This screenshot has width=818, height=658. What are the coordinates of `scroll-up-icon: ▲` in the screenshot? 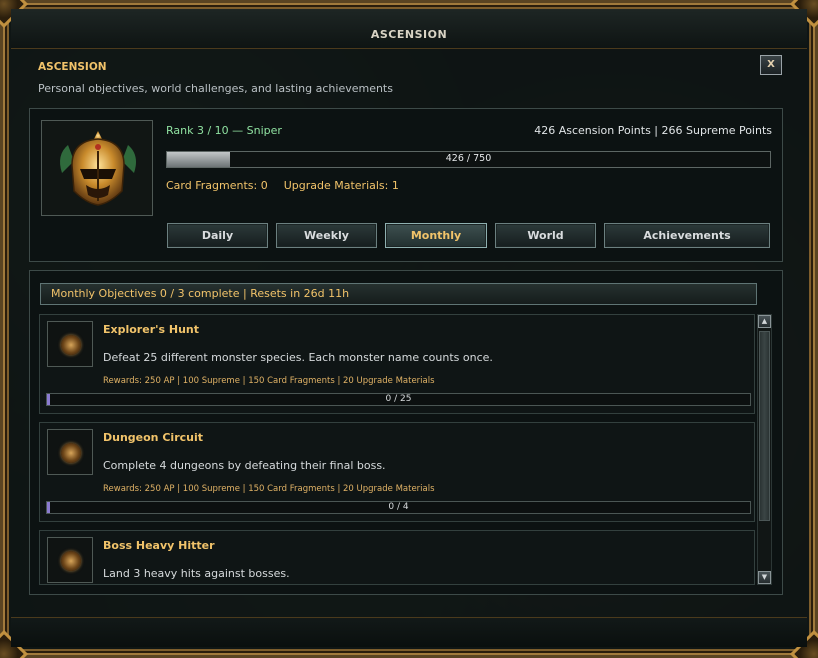 It's located at (764, 321).